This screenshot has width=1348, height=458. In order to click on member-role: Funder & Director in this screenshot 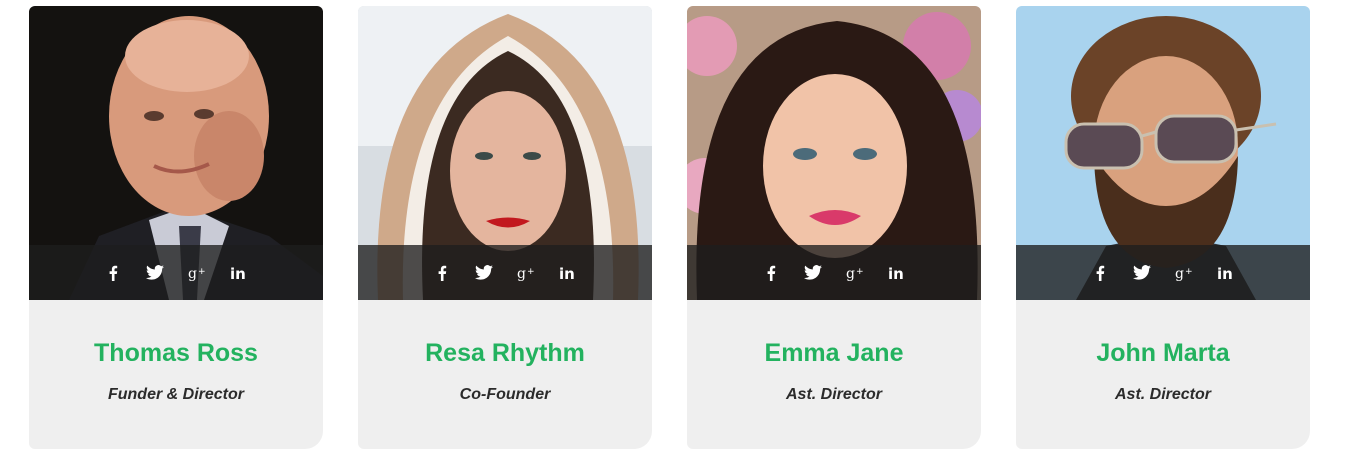, I will do `click(175, 394)`.